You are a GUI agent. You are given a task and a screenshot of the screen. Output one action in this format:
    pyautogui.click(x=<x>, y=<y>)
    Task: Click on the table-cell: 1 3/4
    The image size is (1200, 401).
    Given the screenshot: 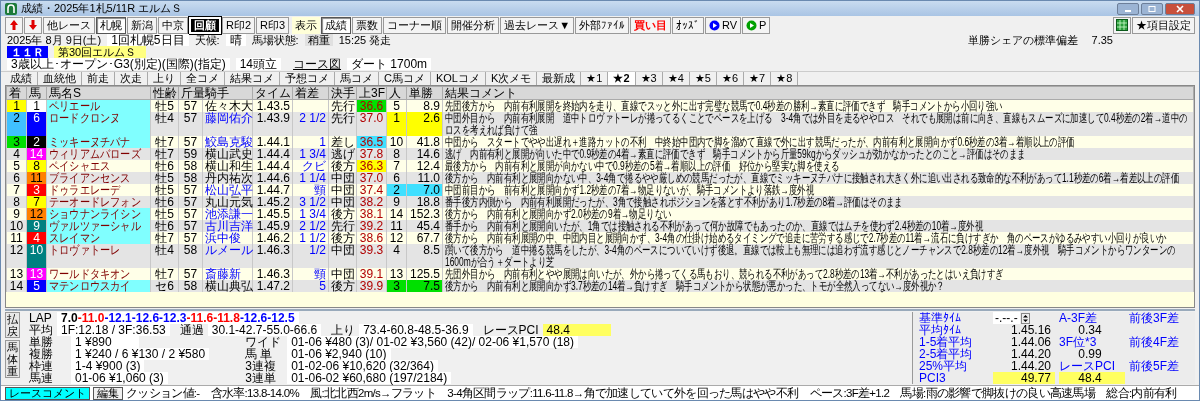 What is the action you would take?
    pyautogui.click(x=310, y=214)
    